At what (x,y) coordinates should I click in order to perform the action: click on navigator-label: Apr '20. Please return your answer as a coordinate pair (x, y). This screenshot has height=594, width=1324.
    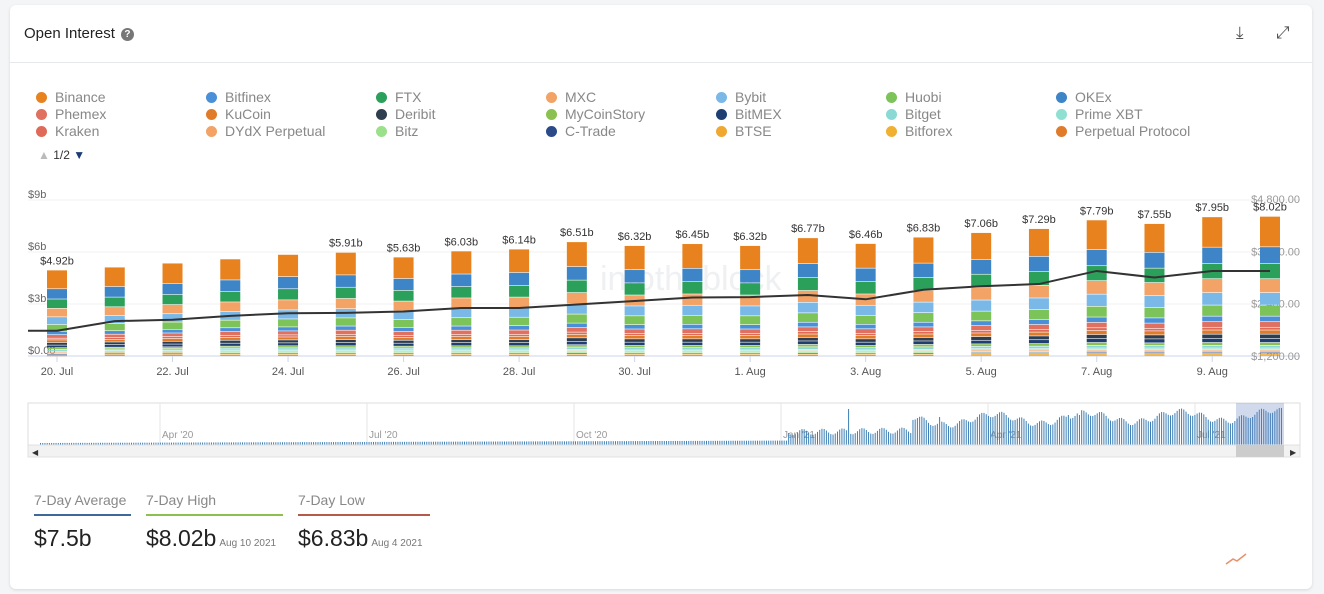
    Looking at the image, I should click on (178, 435).